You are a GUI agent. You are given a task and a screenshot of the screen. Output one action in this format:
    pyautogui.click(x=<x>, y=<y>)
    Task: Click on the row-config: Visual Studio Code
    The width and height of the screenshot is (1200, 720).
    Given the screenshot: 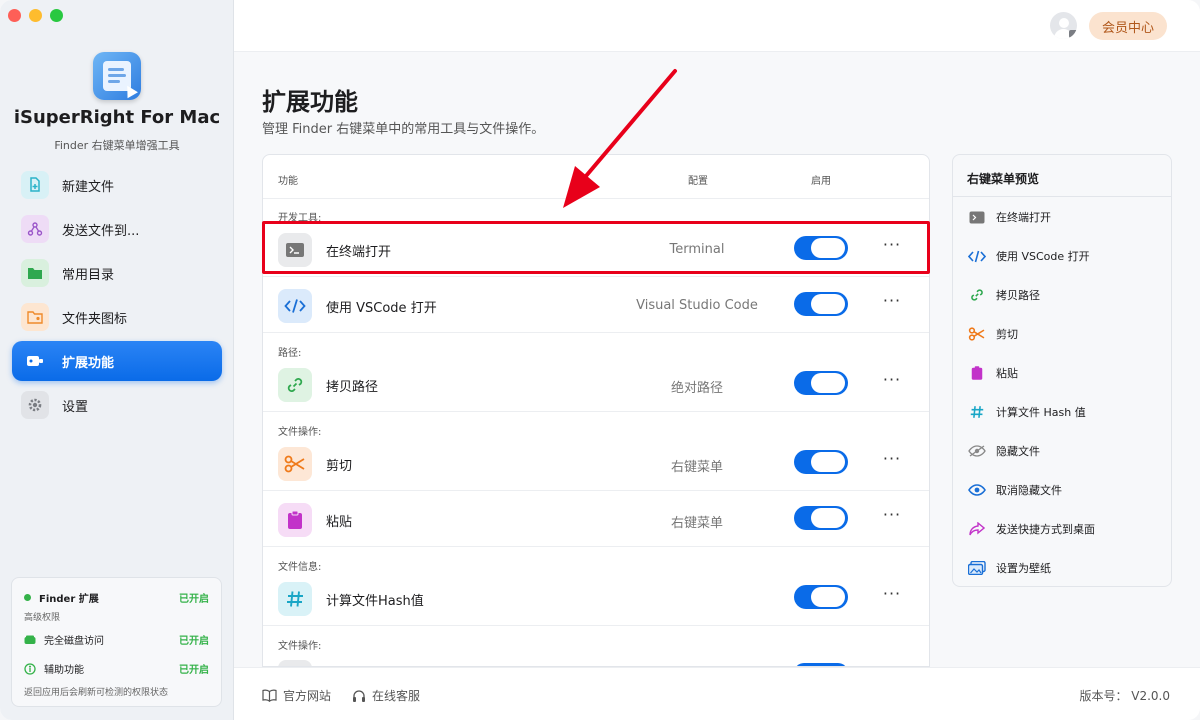 What is the action you would take?
    pyautogui.click(x=697, y=305)
    